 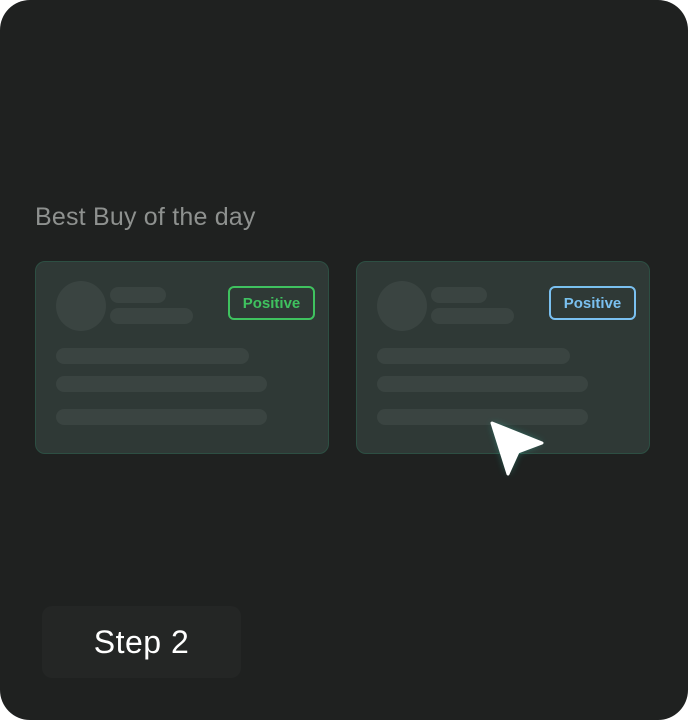 I want to click on sentiment-badge-positive-selected: Positive, so click(x=592, y=303).